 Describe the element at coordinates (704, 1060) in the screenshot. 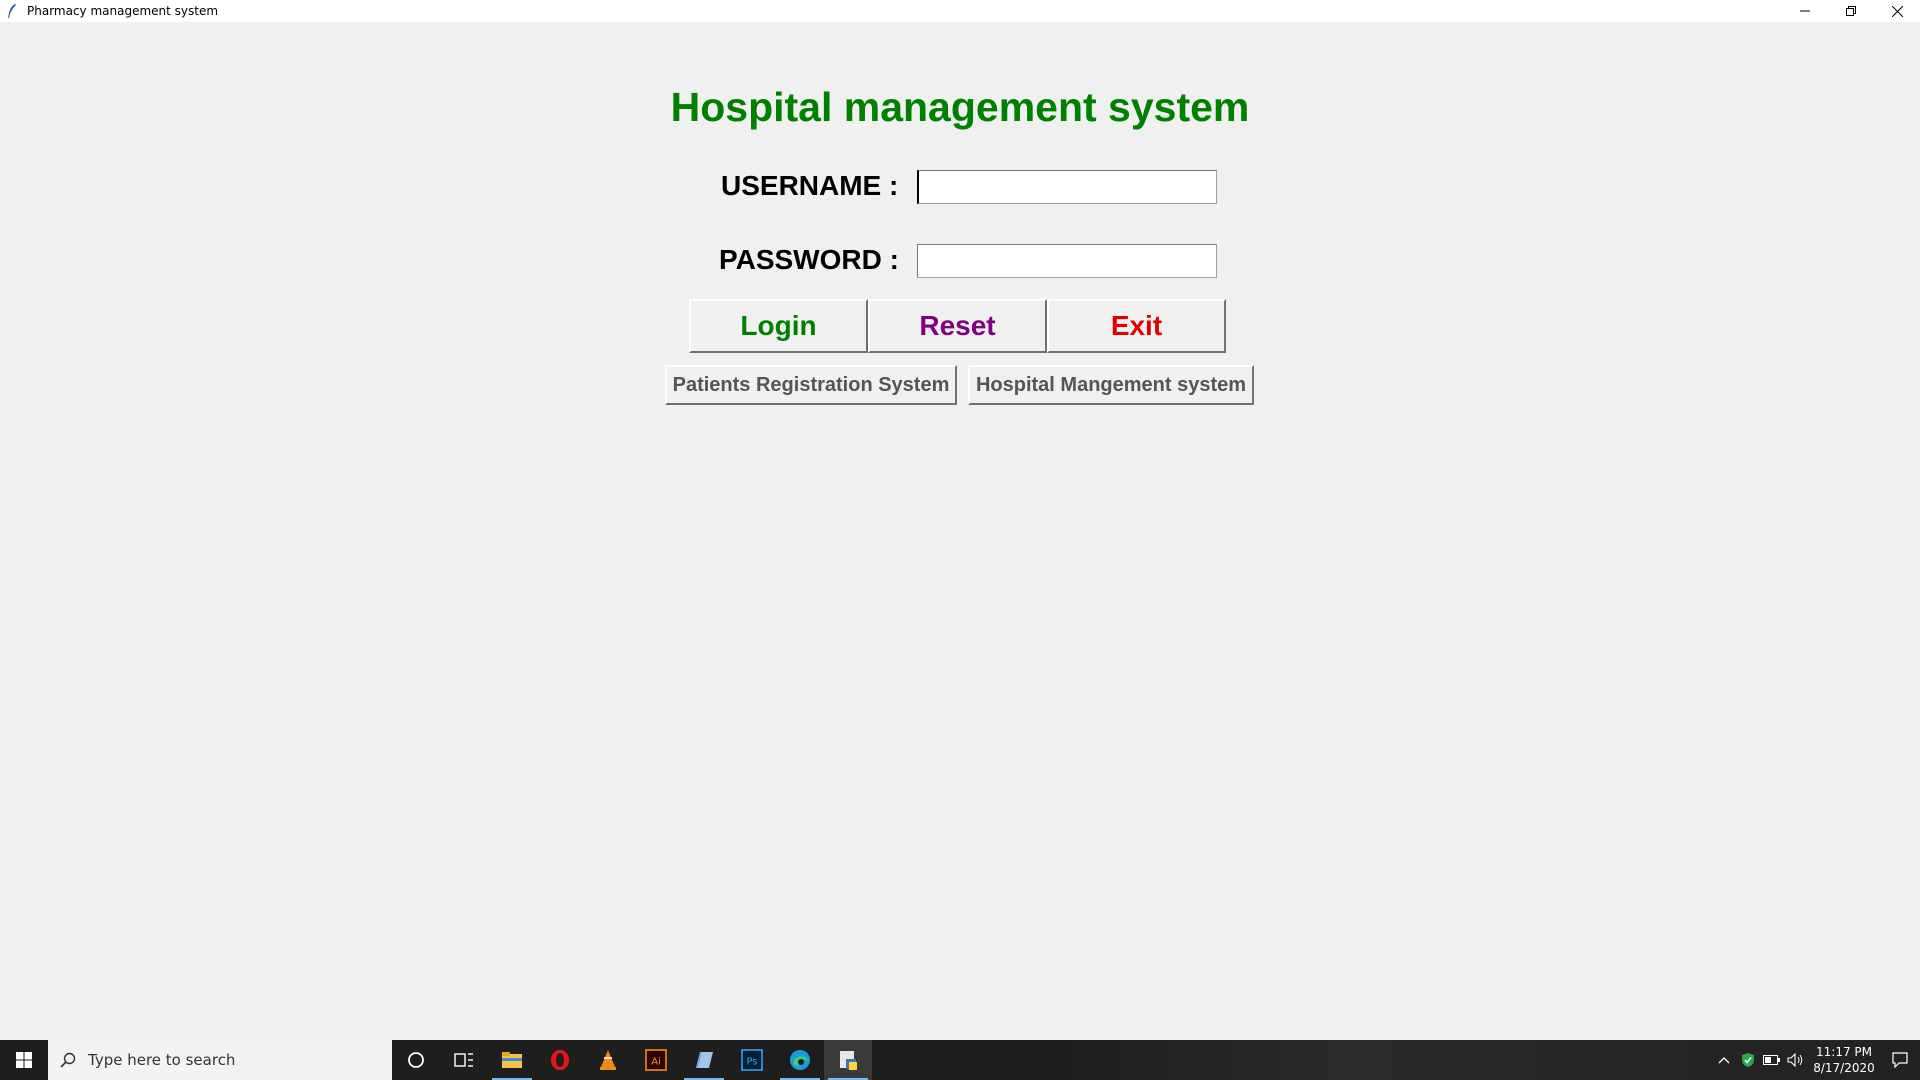

I see `notes-icon` at that location.